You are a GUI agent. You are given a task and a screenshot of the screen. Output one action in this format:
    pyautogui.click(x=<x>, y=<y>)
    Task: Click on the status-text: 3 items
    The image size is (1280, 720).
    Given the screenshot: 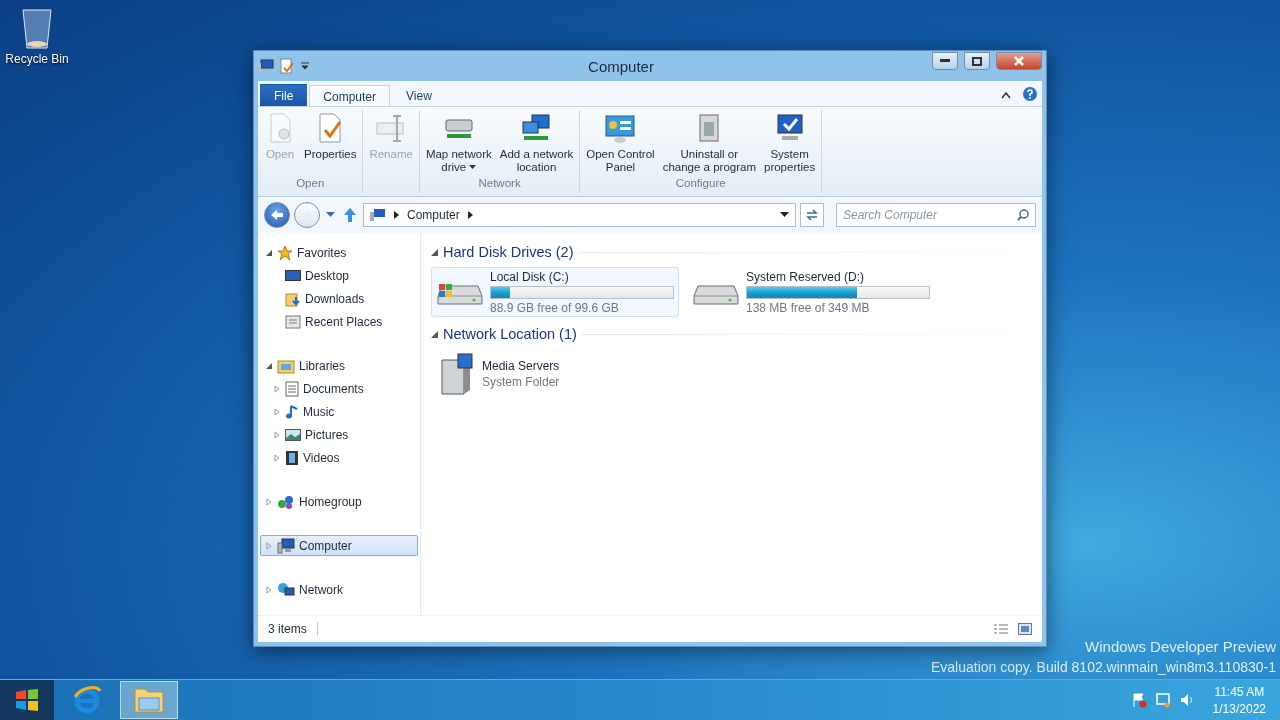 What is the action you would take?
    pyautogui.click(x=293, y=629)
    